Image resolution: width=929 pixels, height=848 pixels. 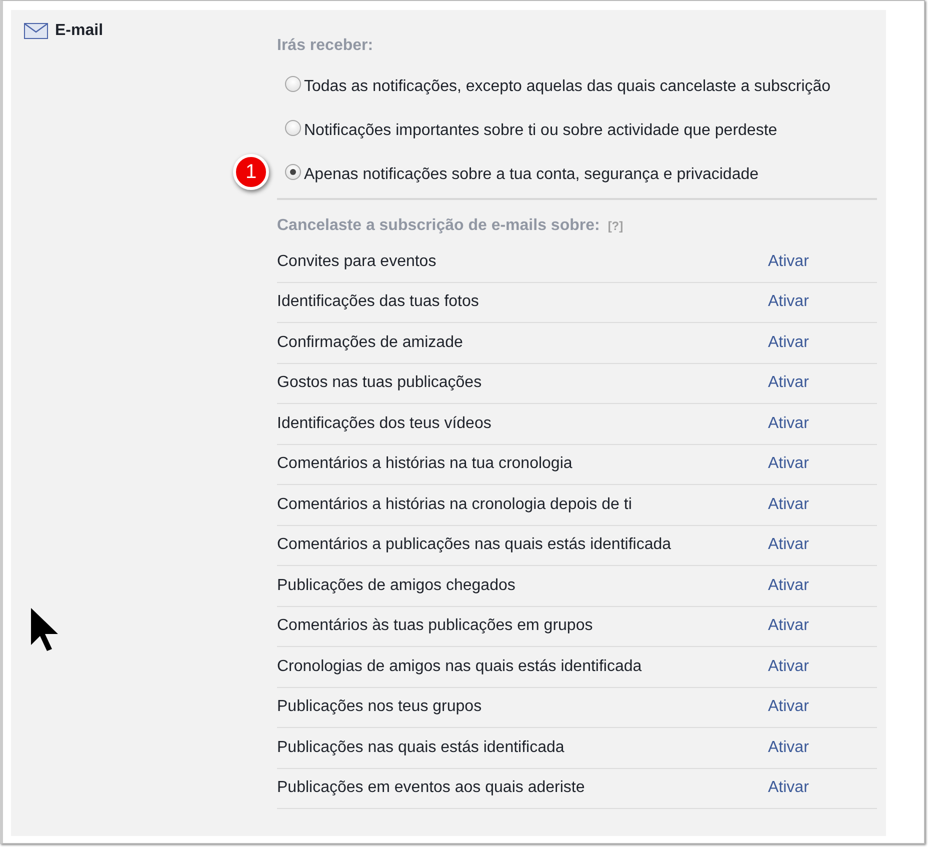 I want to click on notification-label: Identificações dos teus vídeos, so click(x=384, y=423).